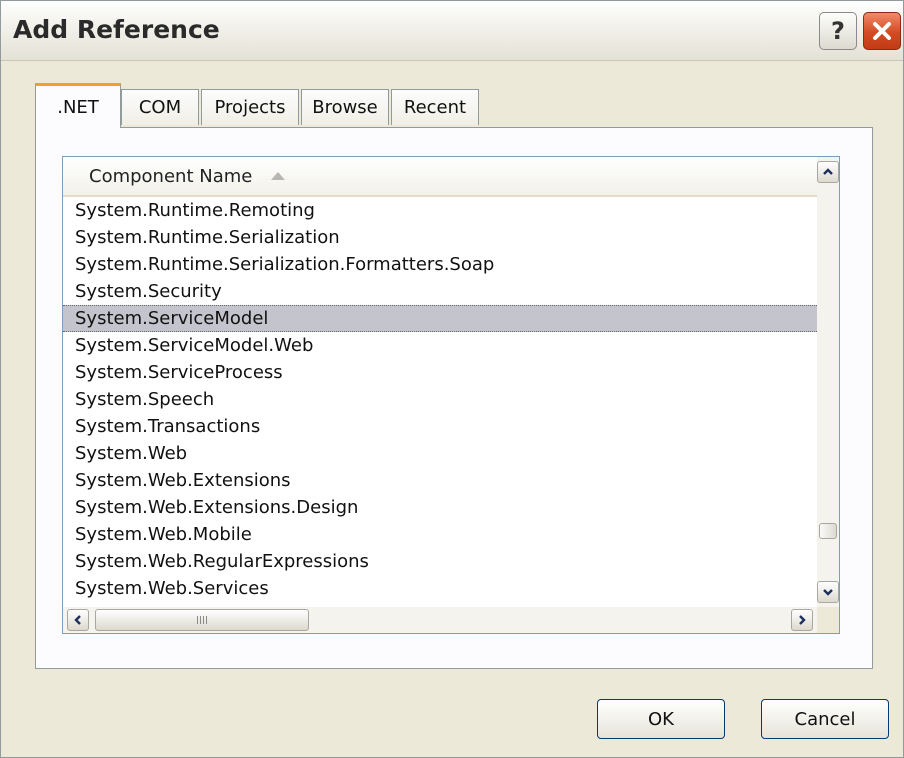 The height and width of the screenshot is (758, 904). What do you see at coordinates (825, 719) in the screenshot?
I see `cancel-button: Cancel` at bounding box center [825, 719].